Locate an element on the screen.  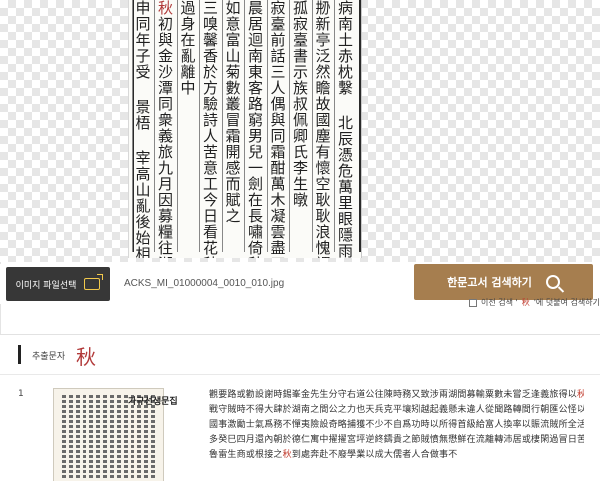
scan-text-column: 晨居迴南東客路窮男兒一劍在長嘯倚秋風 is located at coordinates (255, 129).